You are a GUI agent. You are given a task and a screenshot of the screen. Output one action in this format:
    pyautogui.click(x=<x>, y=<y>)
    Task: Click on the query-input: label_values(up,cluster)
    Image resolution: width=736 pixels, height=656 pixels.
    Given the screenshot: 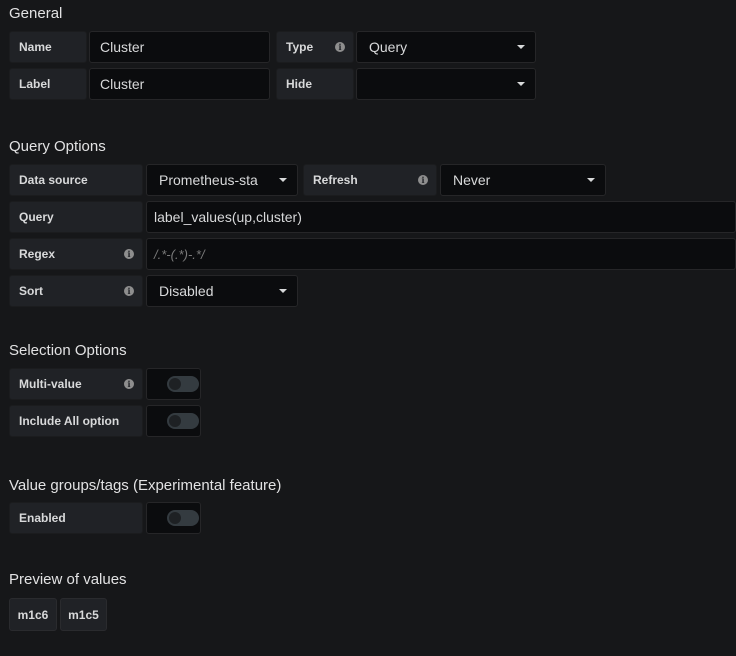 What is the action you would take?
    pyautogui.click(x=441, y=217)
    